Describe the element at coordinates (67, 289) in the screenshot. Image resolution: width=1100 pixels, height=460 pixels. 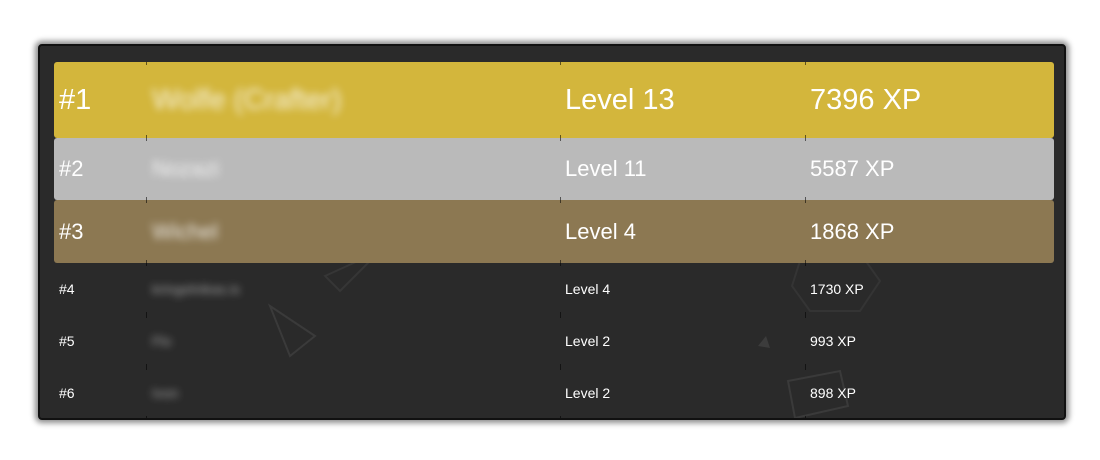
I see `rank-cell: #4` at that location.